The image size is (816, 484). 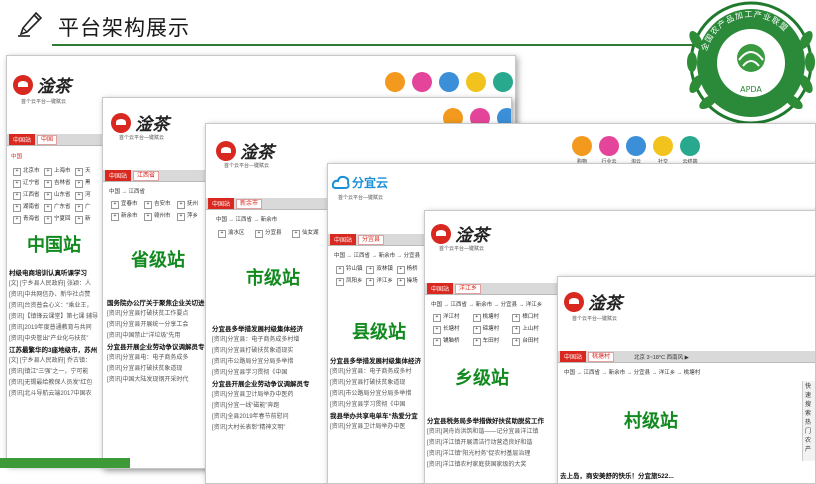 What do you see at coordinates (27, 183) in the screenshot?
I see `region-link: 辽宁省` at bounding box center [27, 183].